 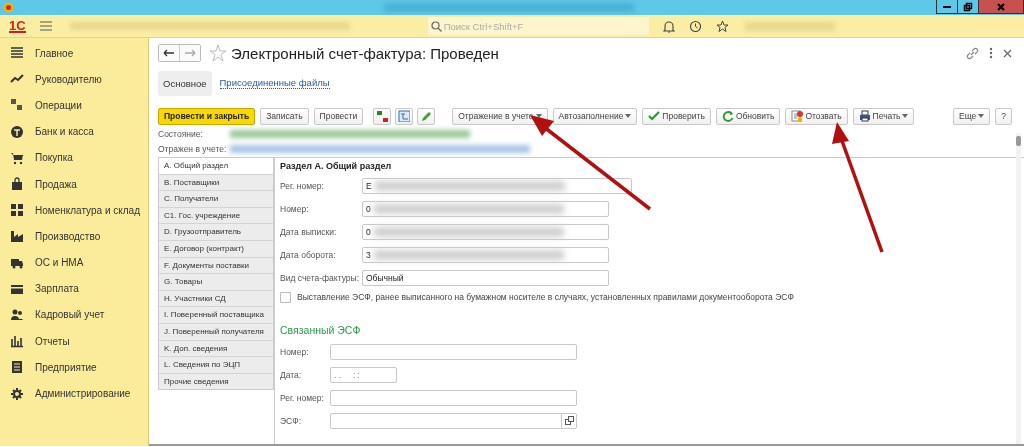 What do you see at coordinates (17, 184) in the screenshot?
I see `bag-icon` at bounding box center [17, 184].